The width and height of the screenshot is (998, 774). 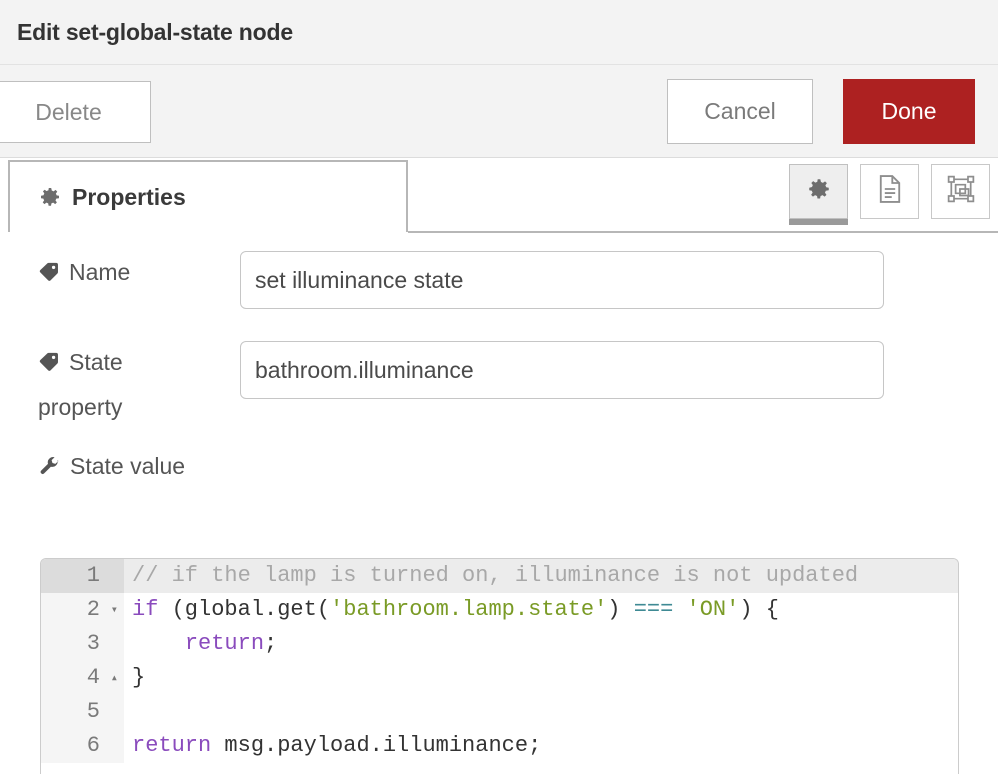 What do you see at coordinates (111, 610) in the screenshot?
I see `code-fold-toggle-icon: ▾` at bounding box center [111, 610].